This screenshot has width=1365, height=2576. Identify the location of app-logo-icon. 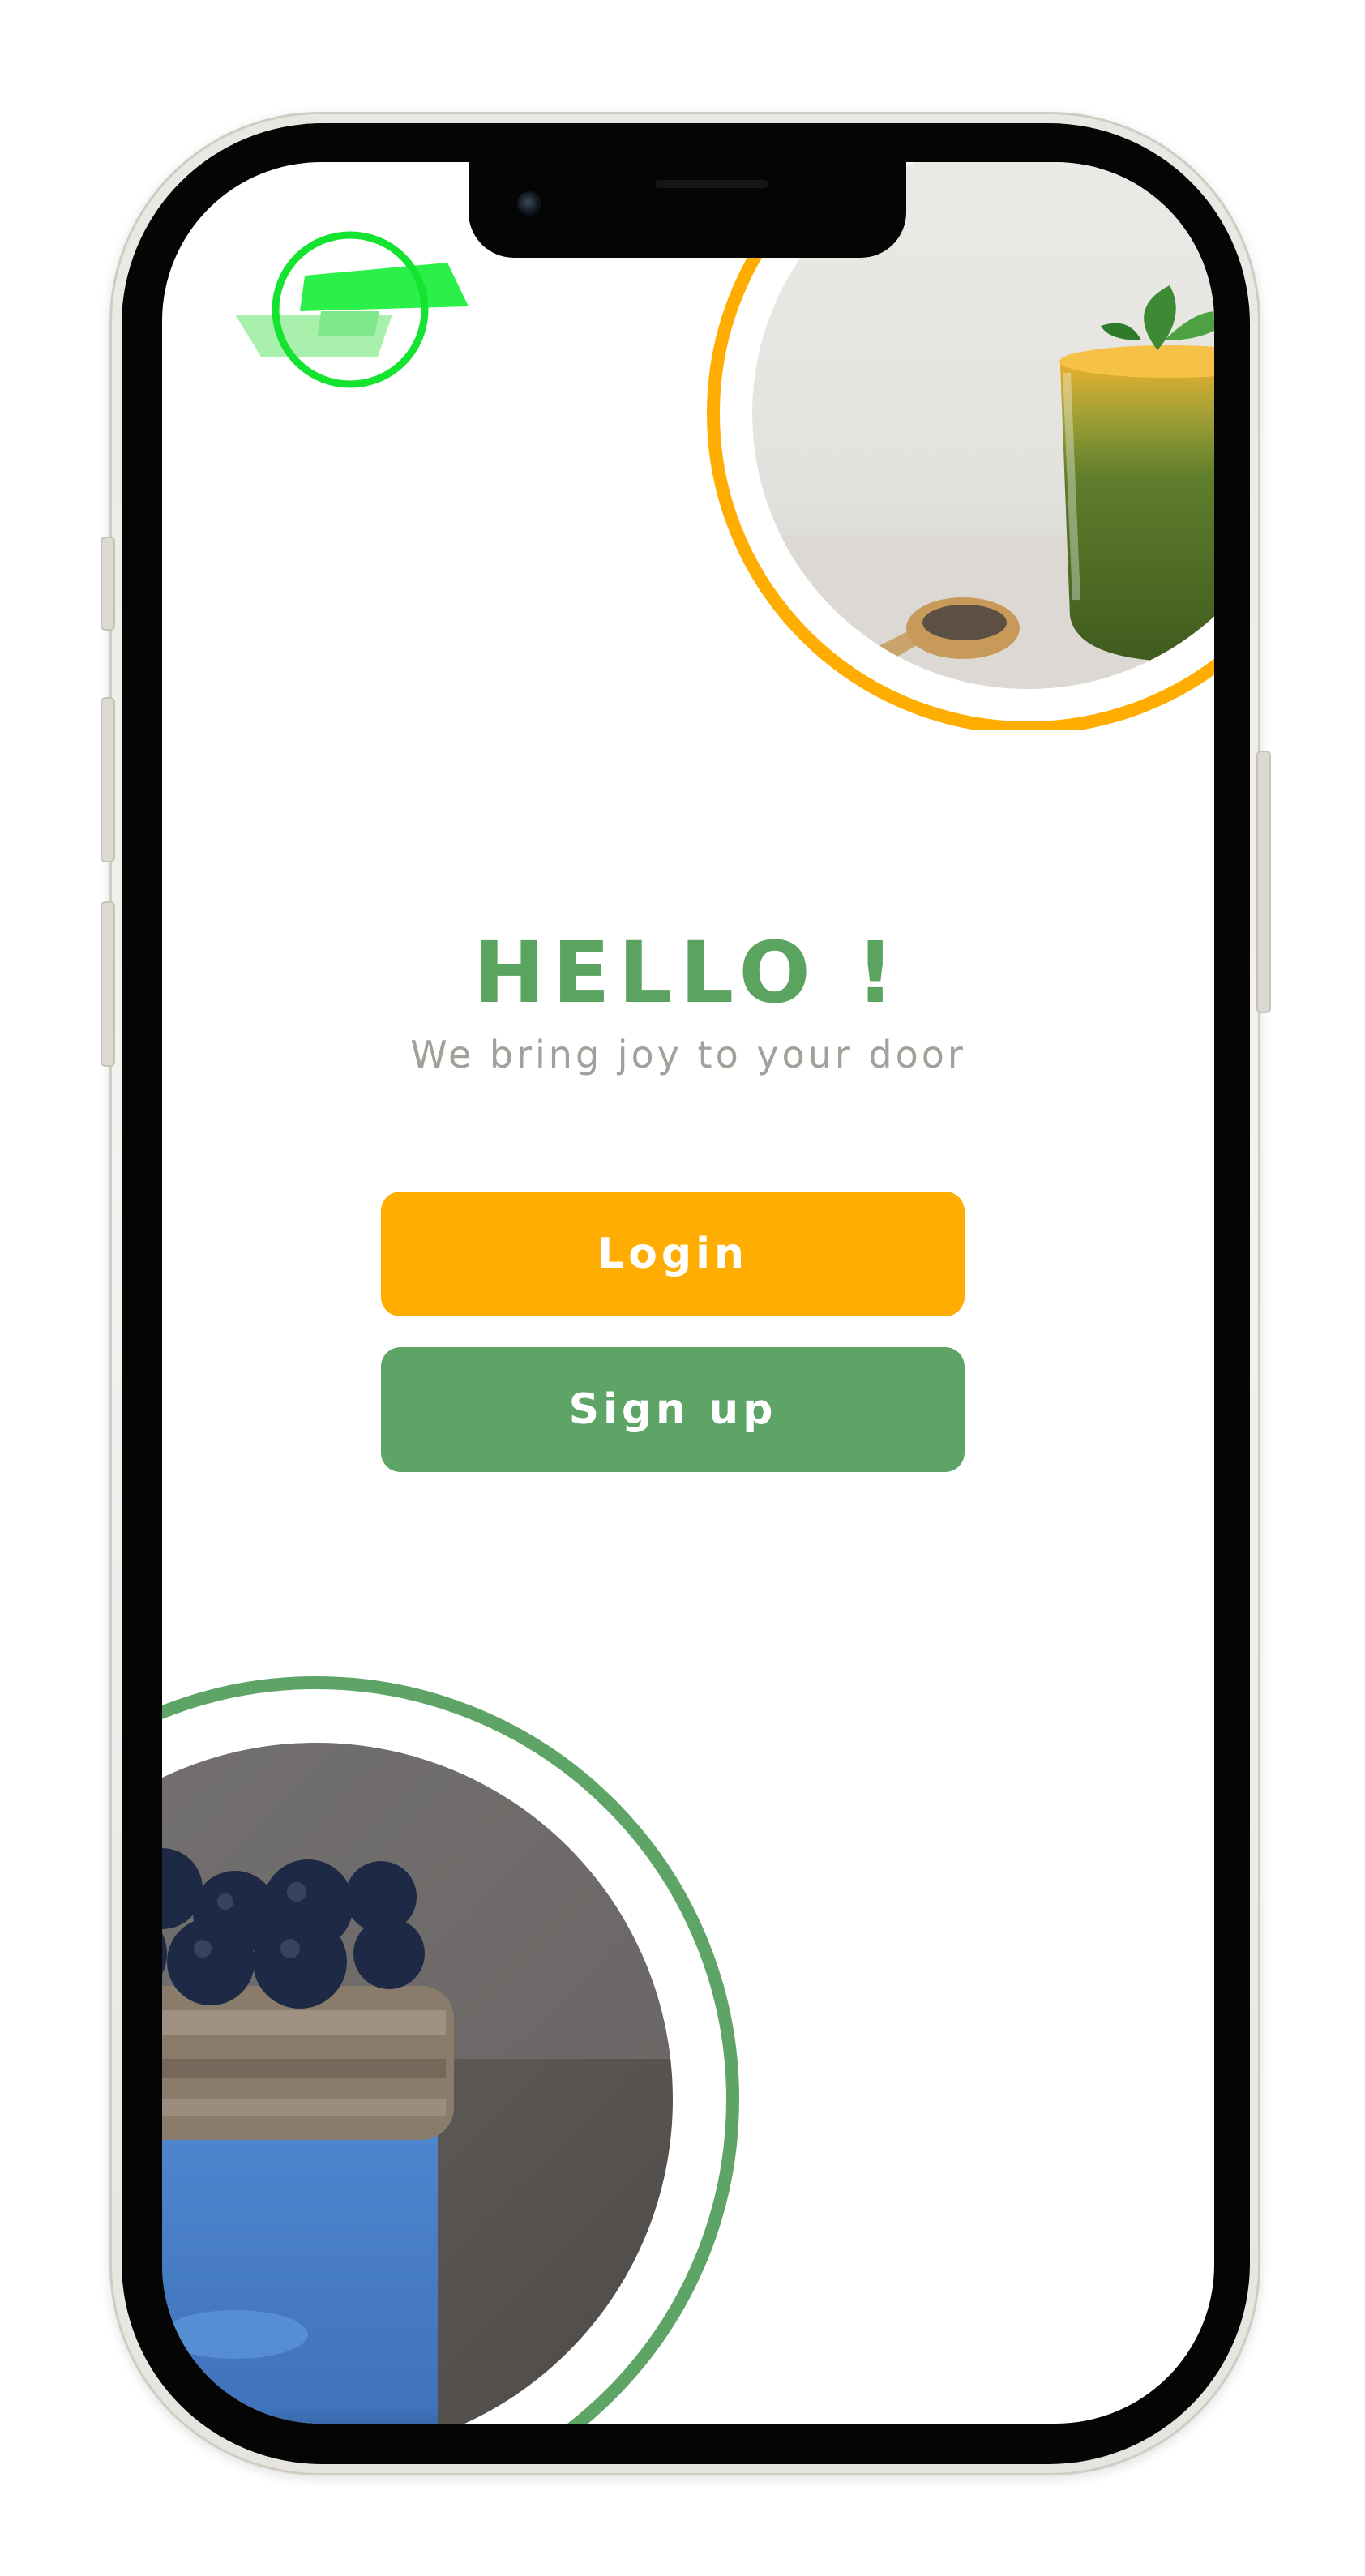
(352, 309).